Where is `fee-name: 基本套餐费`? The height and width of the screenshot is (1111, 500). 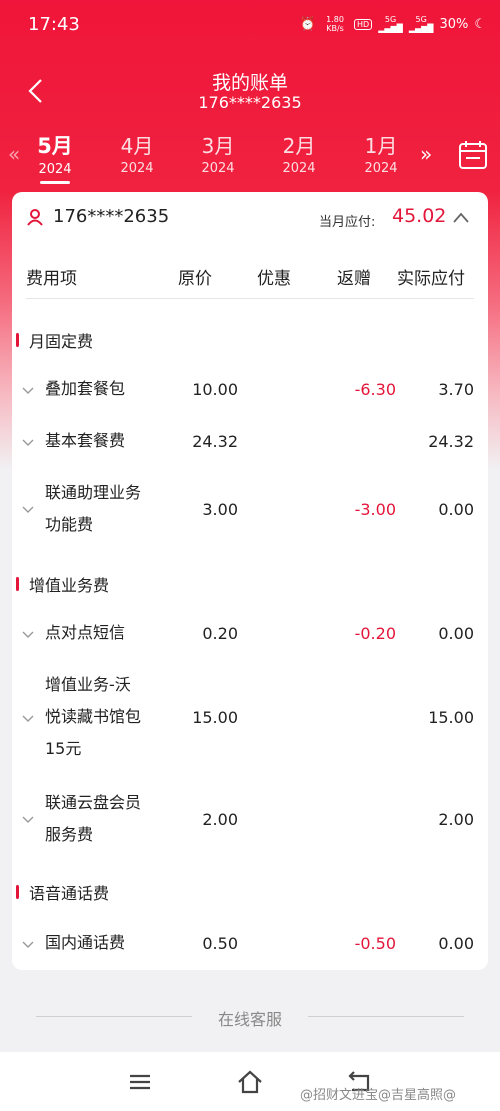 fee-name: 基本套餐费 is located at coordinates (85, 440).